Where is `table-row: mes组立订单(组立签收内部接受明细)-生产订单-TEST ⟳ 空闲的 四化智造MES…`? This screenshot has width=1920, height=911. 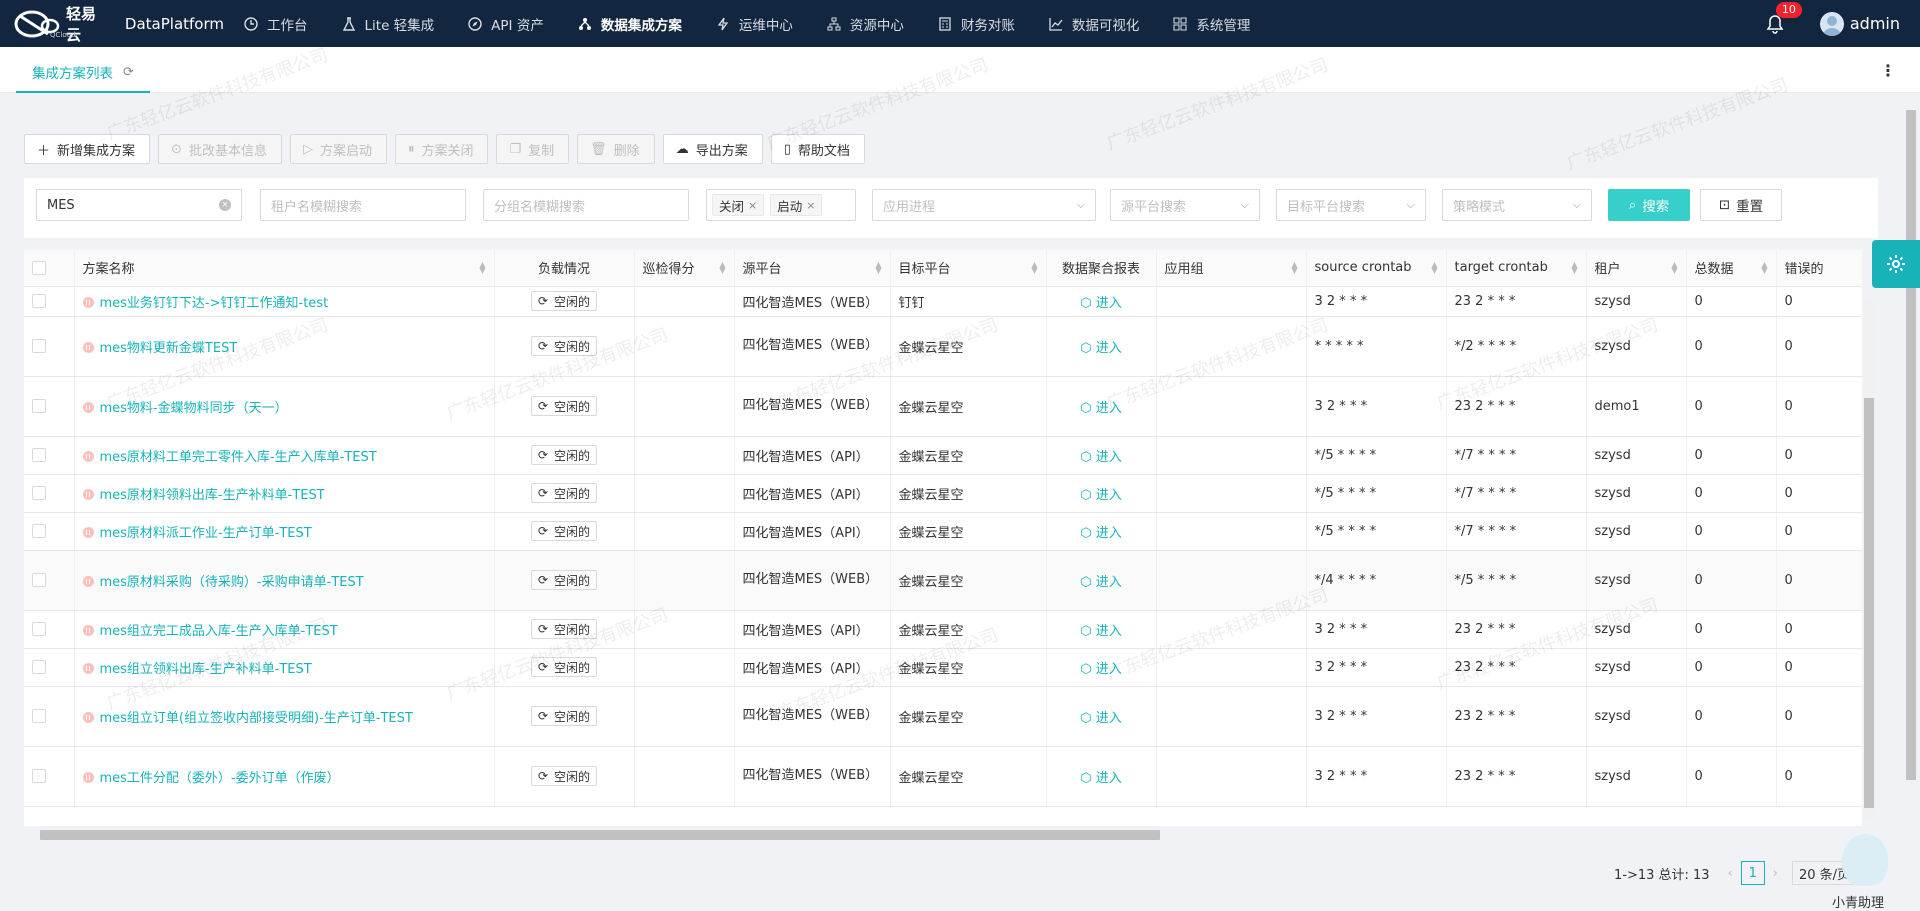 table-row: mes组立订单(组立签收内部接受明细)-生产订单-TEST ⟳ 空闲的 四化智造MES… is located at coordinates (943, 716).